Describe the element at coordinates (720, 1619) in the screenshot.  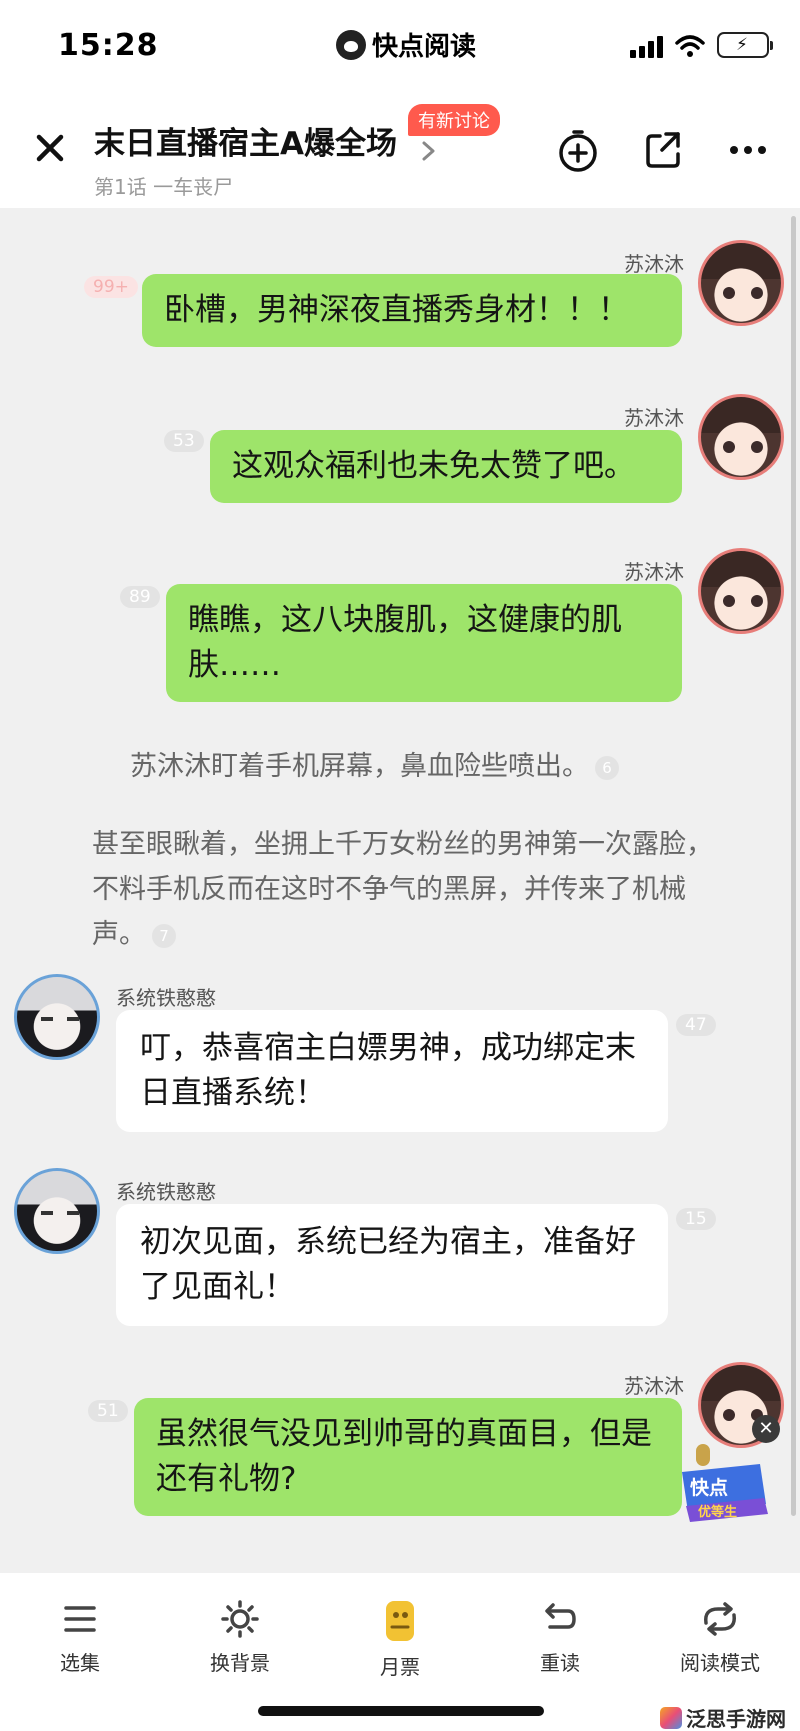
I see `mode-icon` at that location.